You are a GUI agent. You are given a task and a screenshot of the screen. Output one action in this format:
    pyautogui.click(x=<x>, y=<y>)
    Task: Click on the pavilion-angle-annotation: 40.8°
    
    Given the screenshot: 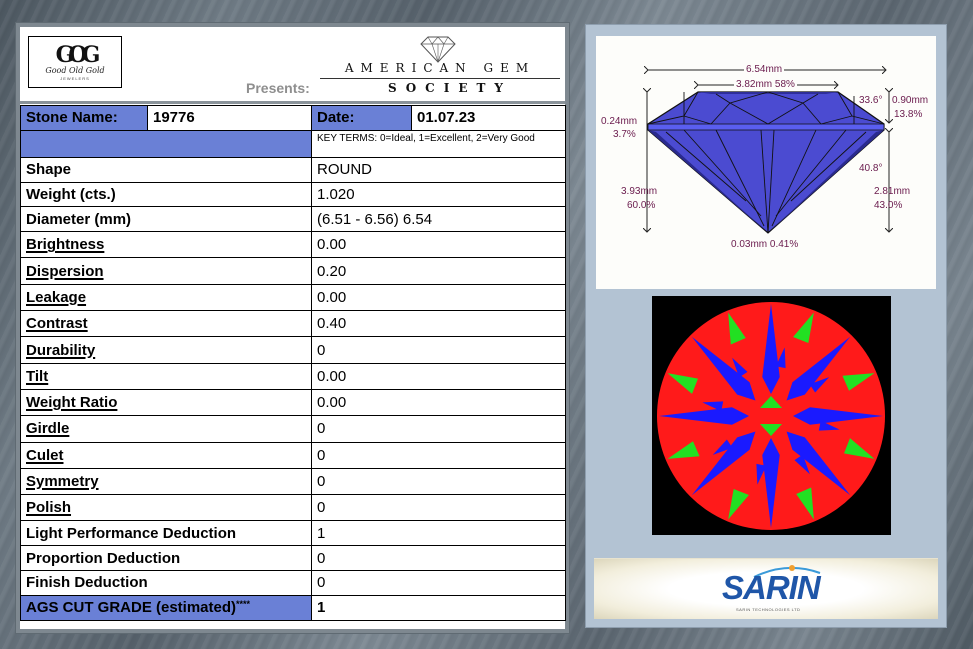 What is the action you would take?
    pyautogui.click(x=871, y=168)
    